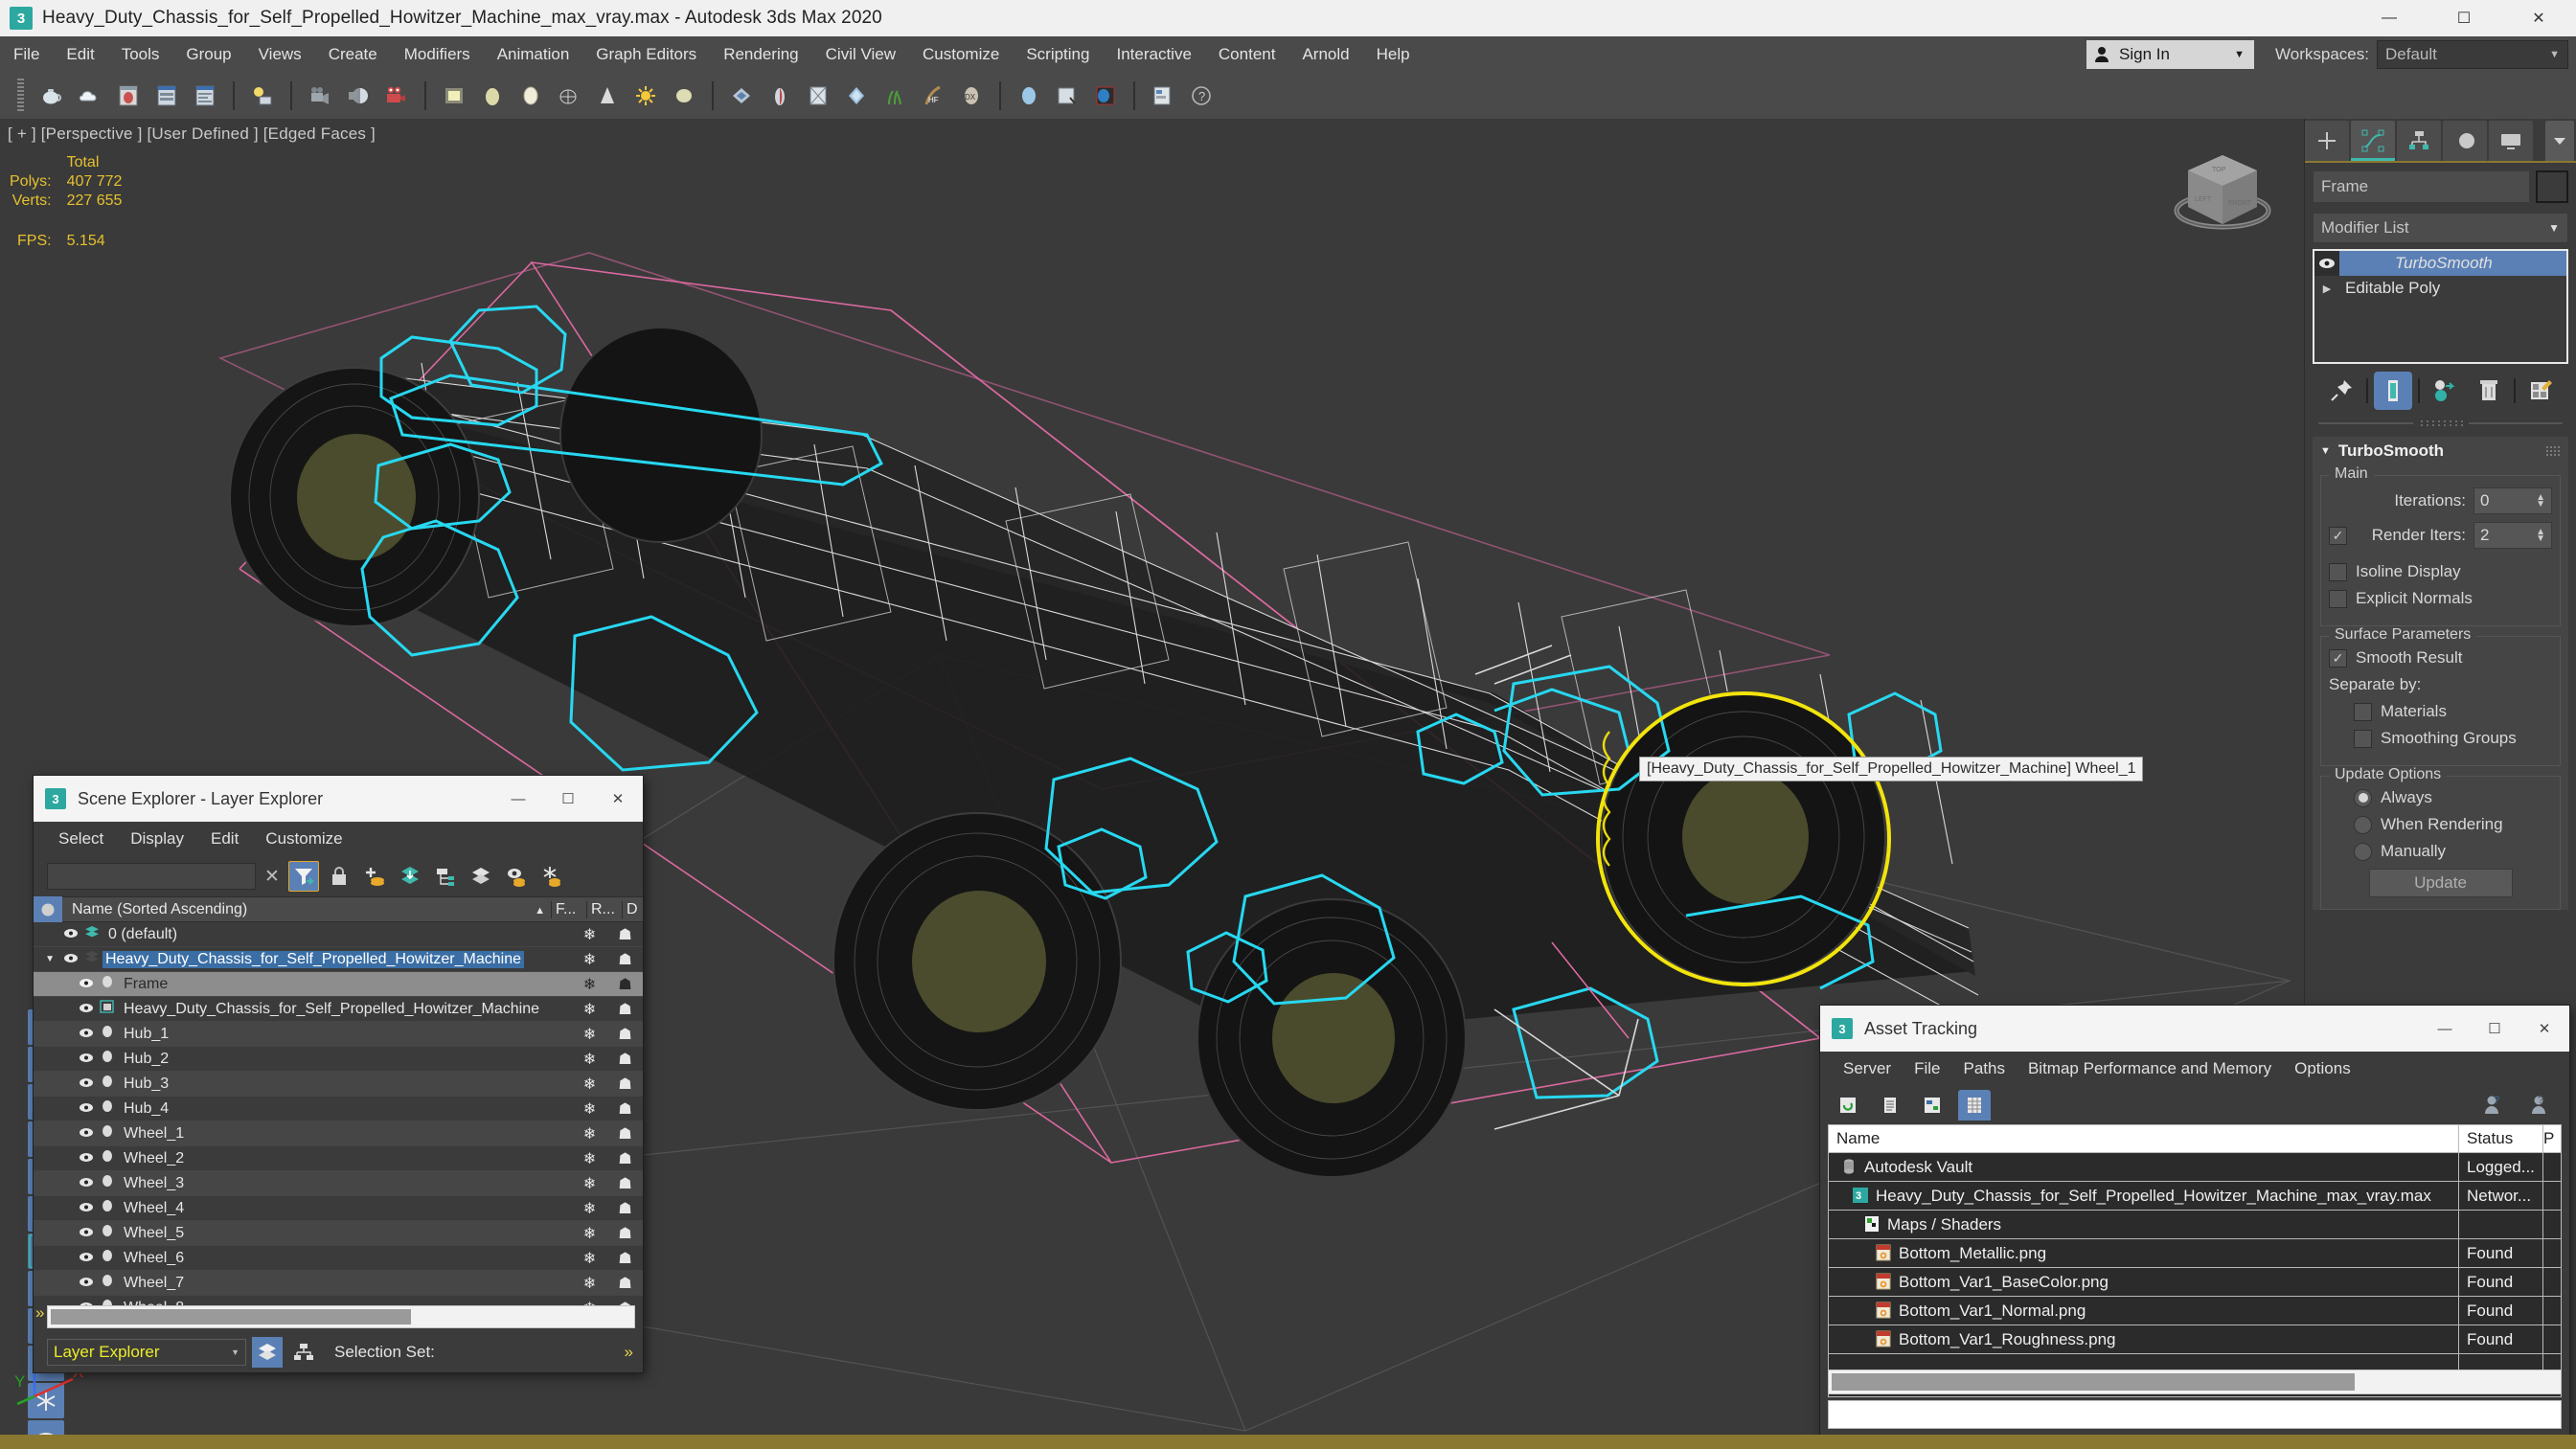 The height and width of the screenshot is (1449, 2576). What do you see at coordinates (2440, 288) in the screenshot?
I see `modifier-stack-item-editable-poly: ▶ Editable Poly` at bounding box center [2440, 288].